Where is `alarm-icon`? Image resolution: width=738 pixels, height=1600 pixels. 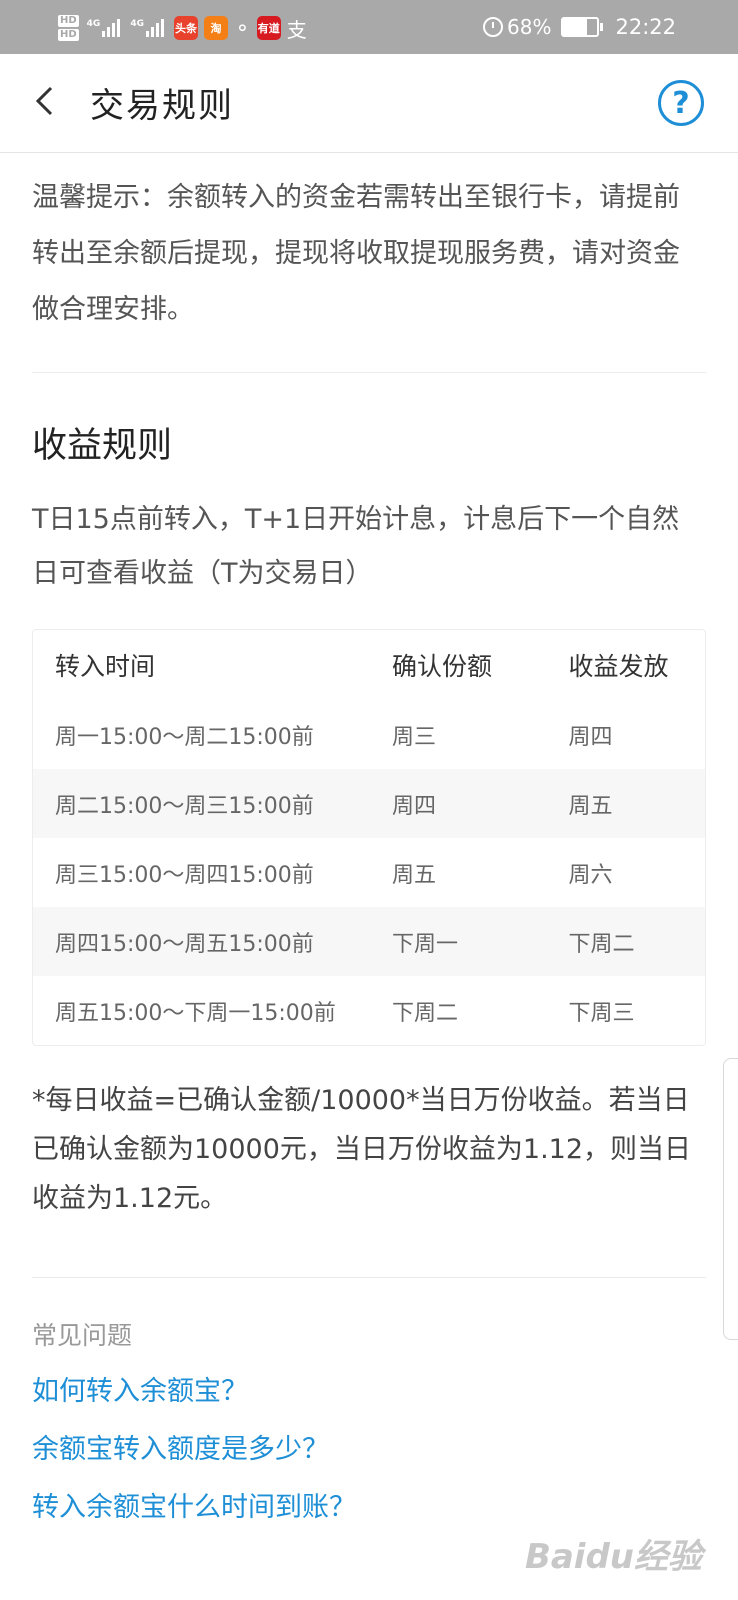
alarm-icon is located at coordinates (493, 27).